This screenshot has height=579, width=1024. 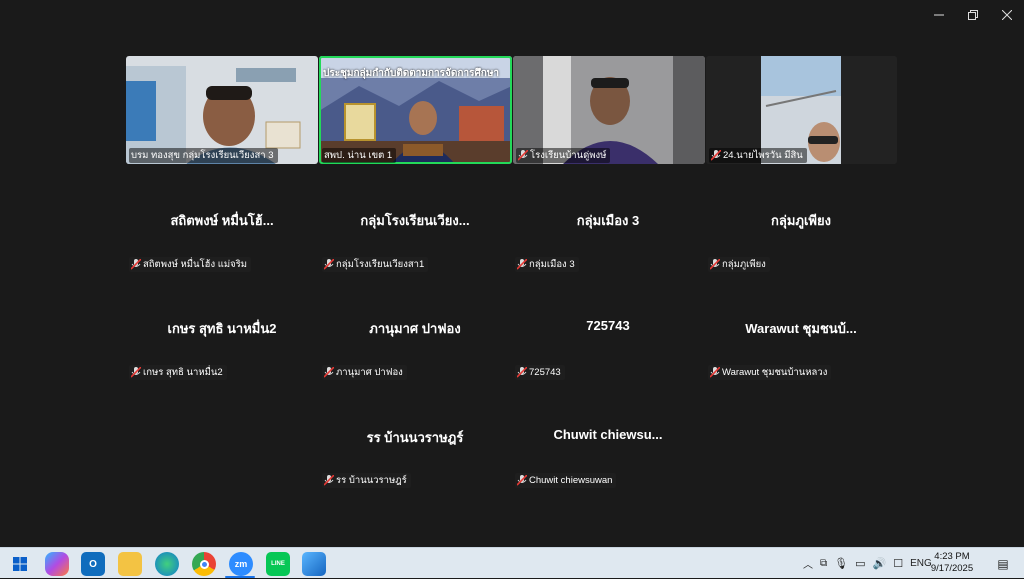 I want to click on participant-label: ภานุมาศ ปาฟอง, so click(x=364, y=372).